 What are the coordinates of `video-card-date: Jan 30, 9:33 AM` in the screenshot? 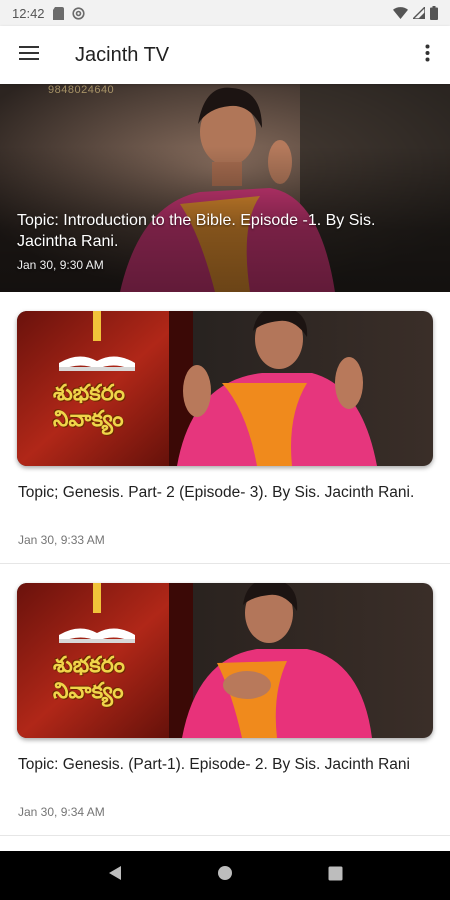 It's located at (61, 540).